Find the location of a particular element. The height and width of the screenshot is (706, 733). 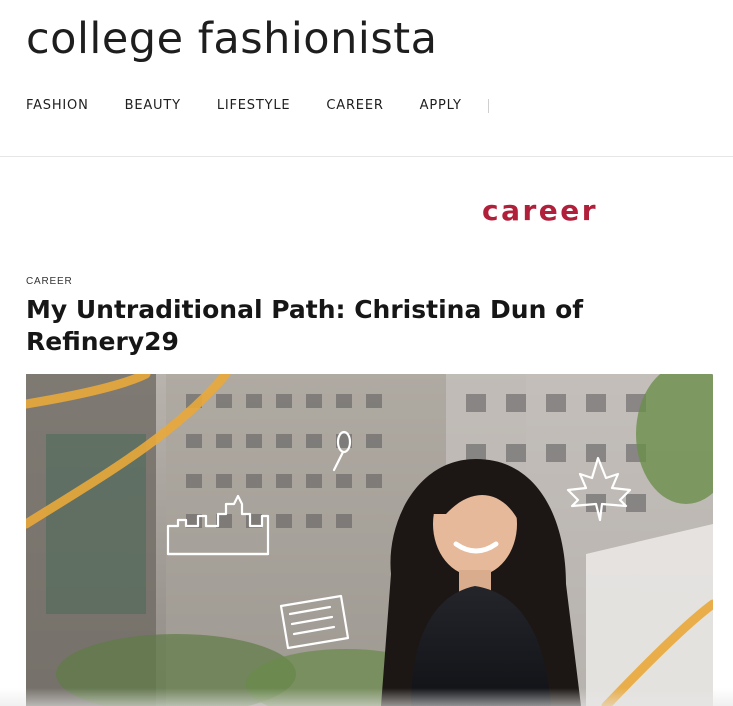

site-logo: college fashionista is located at coordinates (231, 39).